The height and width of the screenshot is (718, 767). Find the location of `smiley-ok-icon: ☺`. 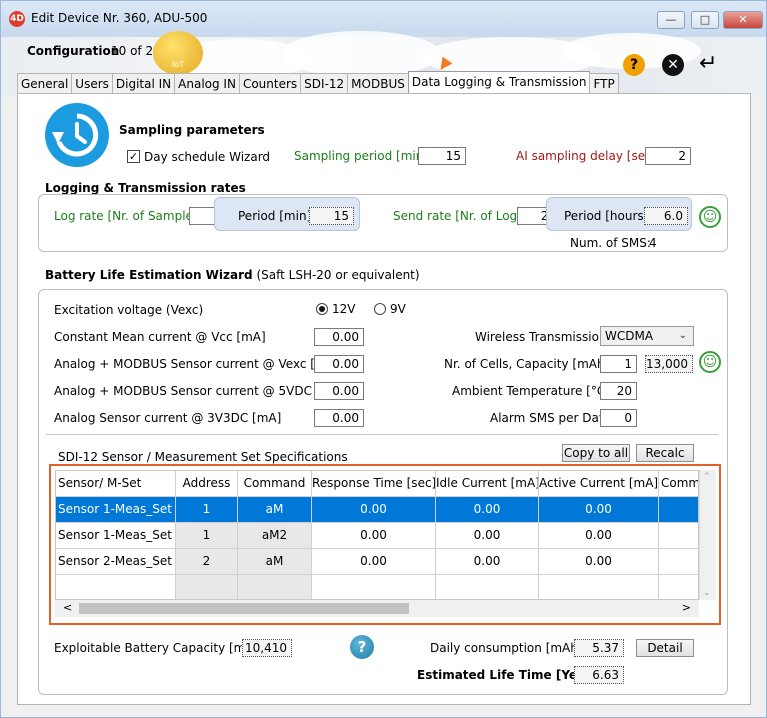

smiley-ok-icon: ☺ is located at coordinates (710, 217).